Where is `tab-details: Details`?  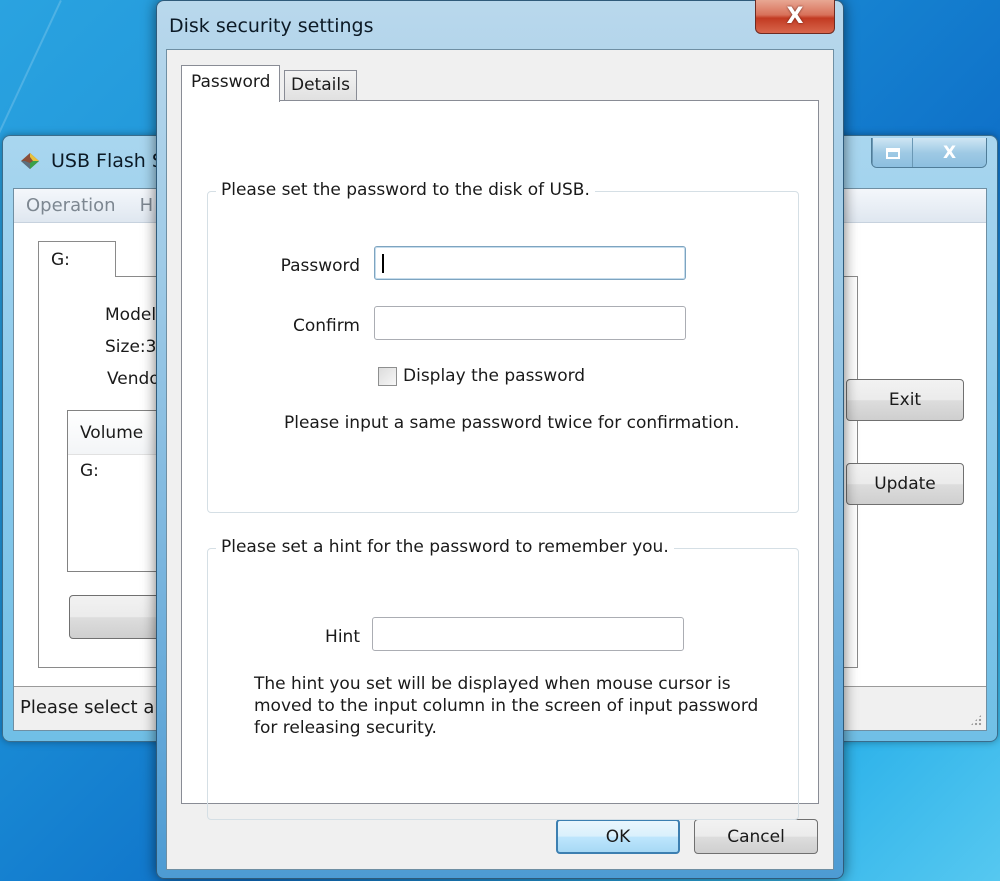 tab-details: Details is located at coordinates (320, 85).